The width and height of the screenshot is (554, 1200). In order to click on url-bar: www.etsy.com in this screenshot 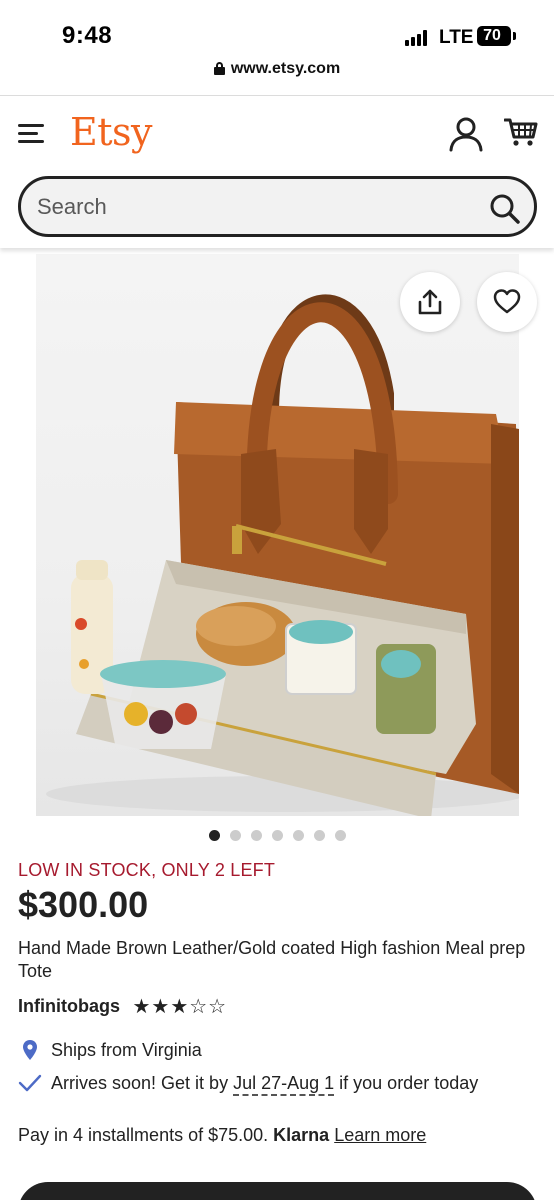, I will do `click(277, 76)`.